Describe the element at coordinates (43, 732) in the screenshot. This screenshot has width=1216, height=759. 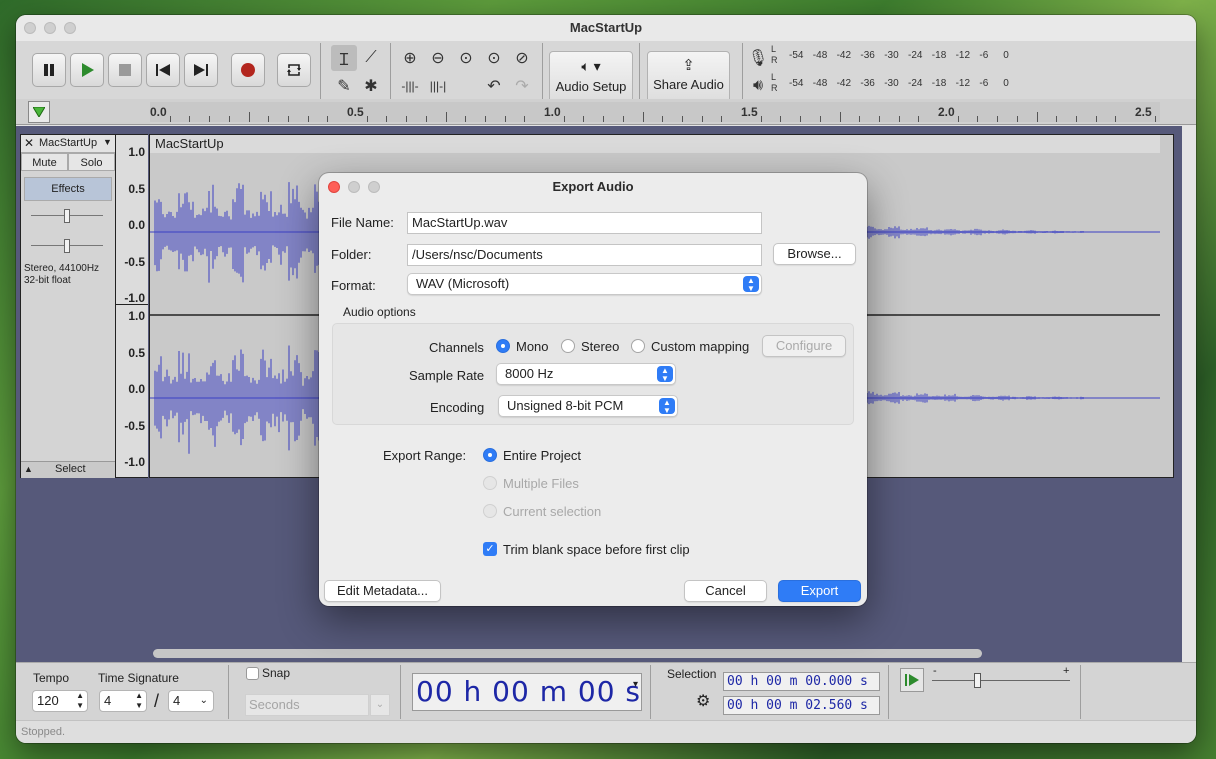
I see `status-text: Stopped.` at that location.